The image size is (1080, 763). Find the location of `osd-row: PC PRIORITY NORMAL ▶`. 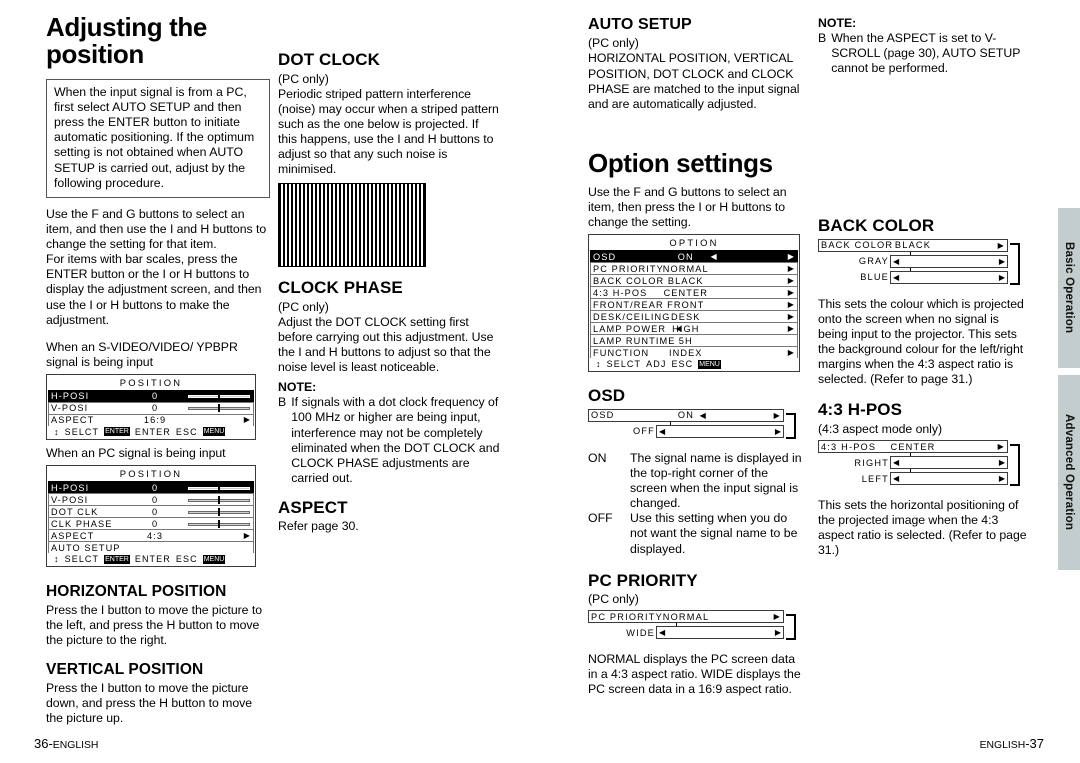

osd-row: PC PRIORITY NORMAL ▶ is located at coordinates (694, 268).